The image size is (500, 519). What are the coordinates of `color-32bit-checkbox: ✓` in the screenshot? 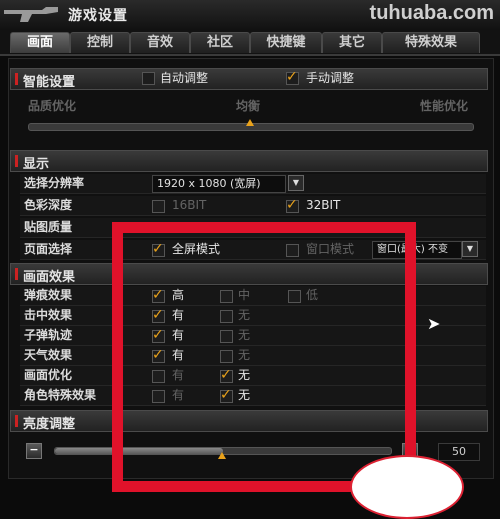 It's located at (292, 205).